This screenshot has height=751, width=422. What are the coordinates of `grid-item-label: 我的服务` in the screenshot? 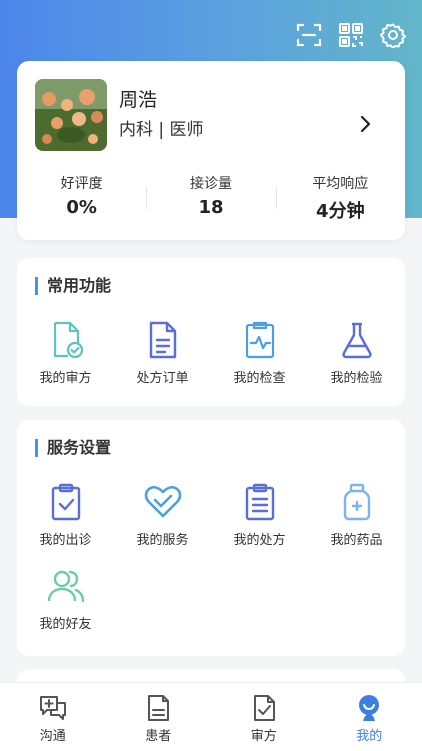 It's located at (162, 538).